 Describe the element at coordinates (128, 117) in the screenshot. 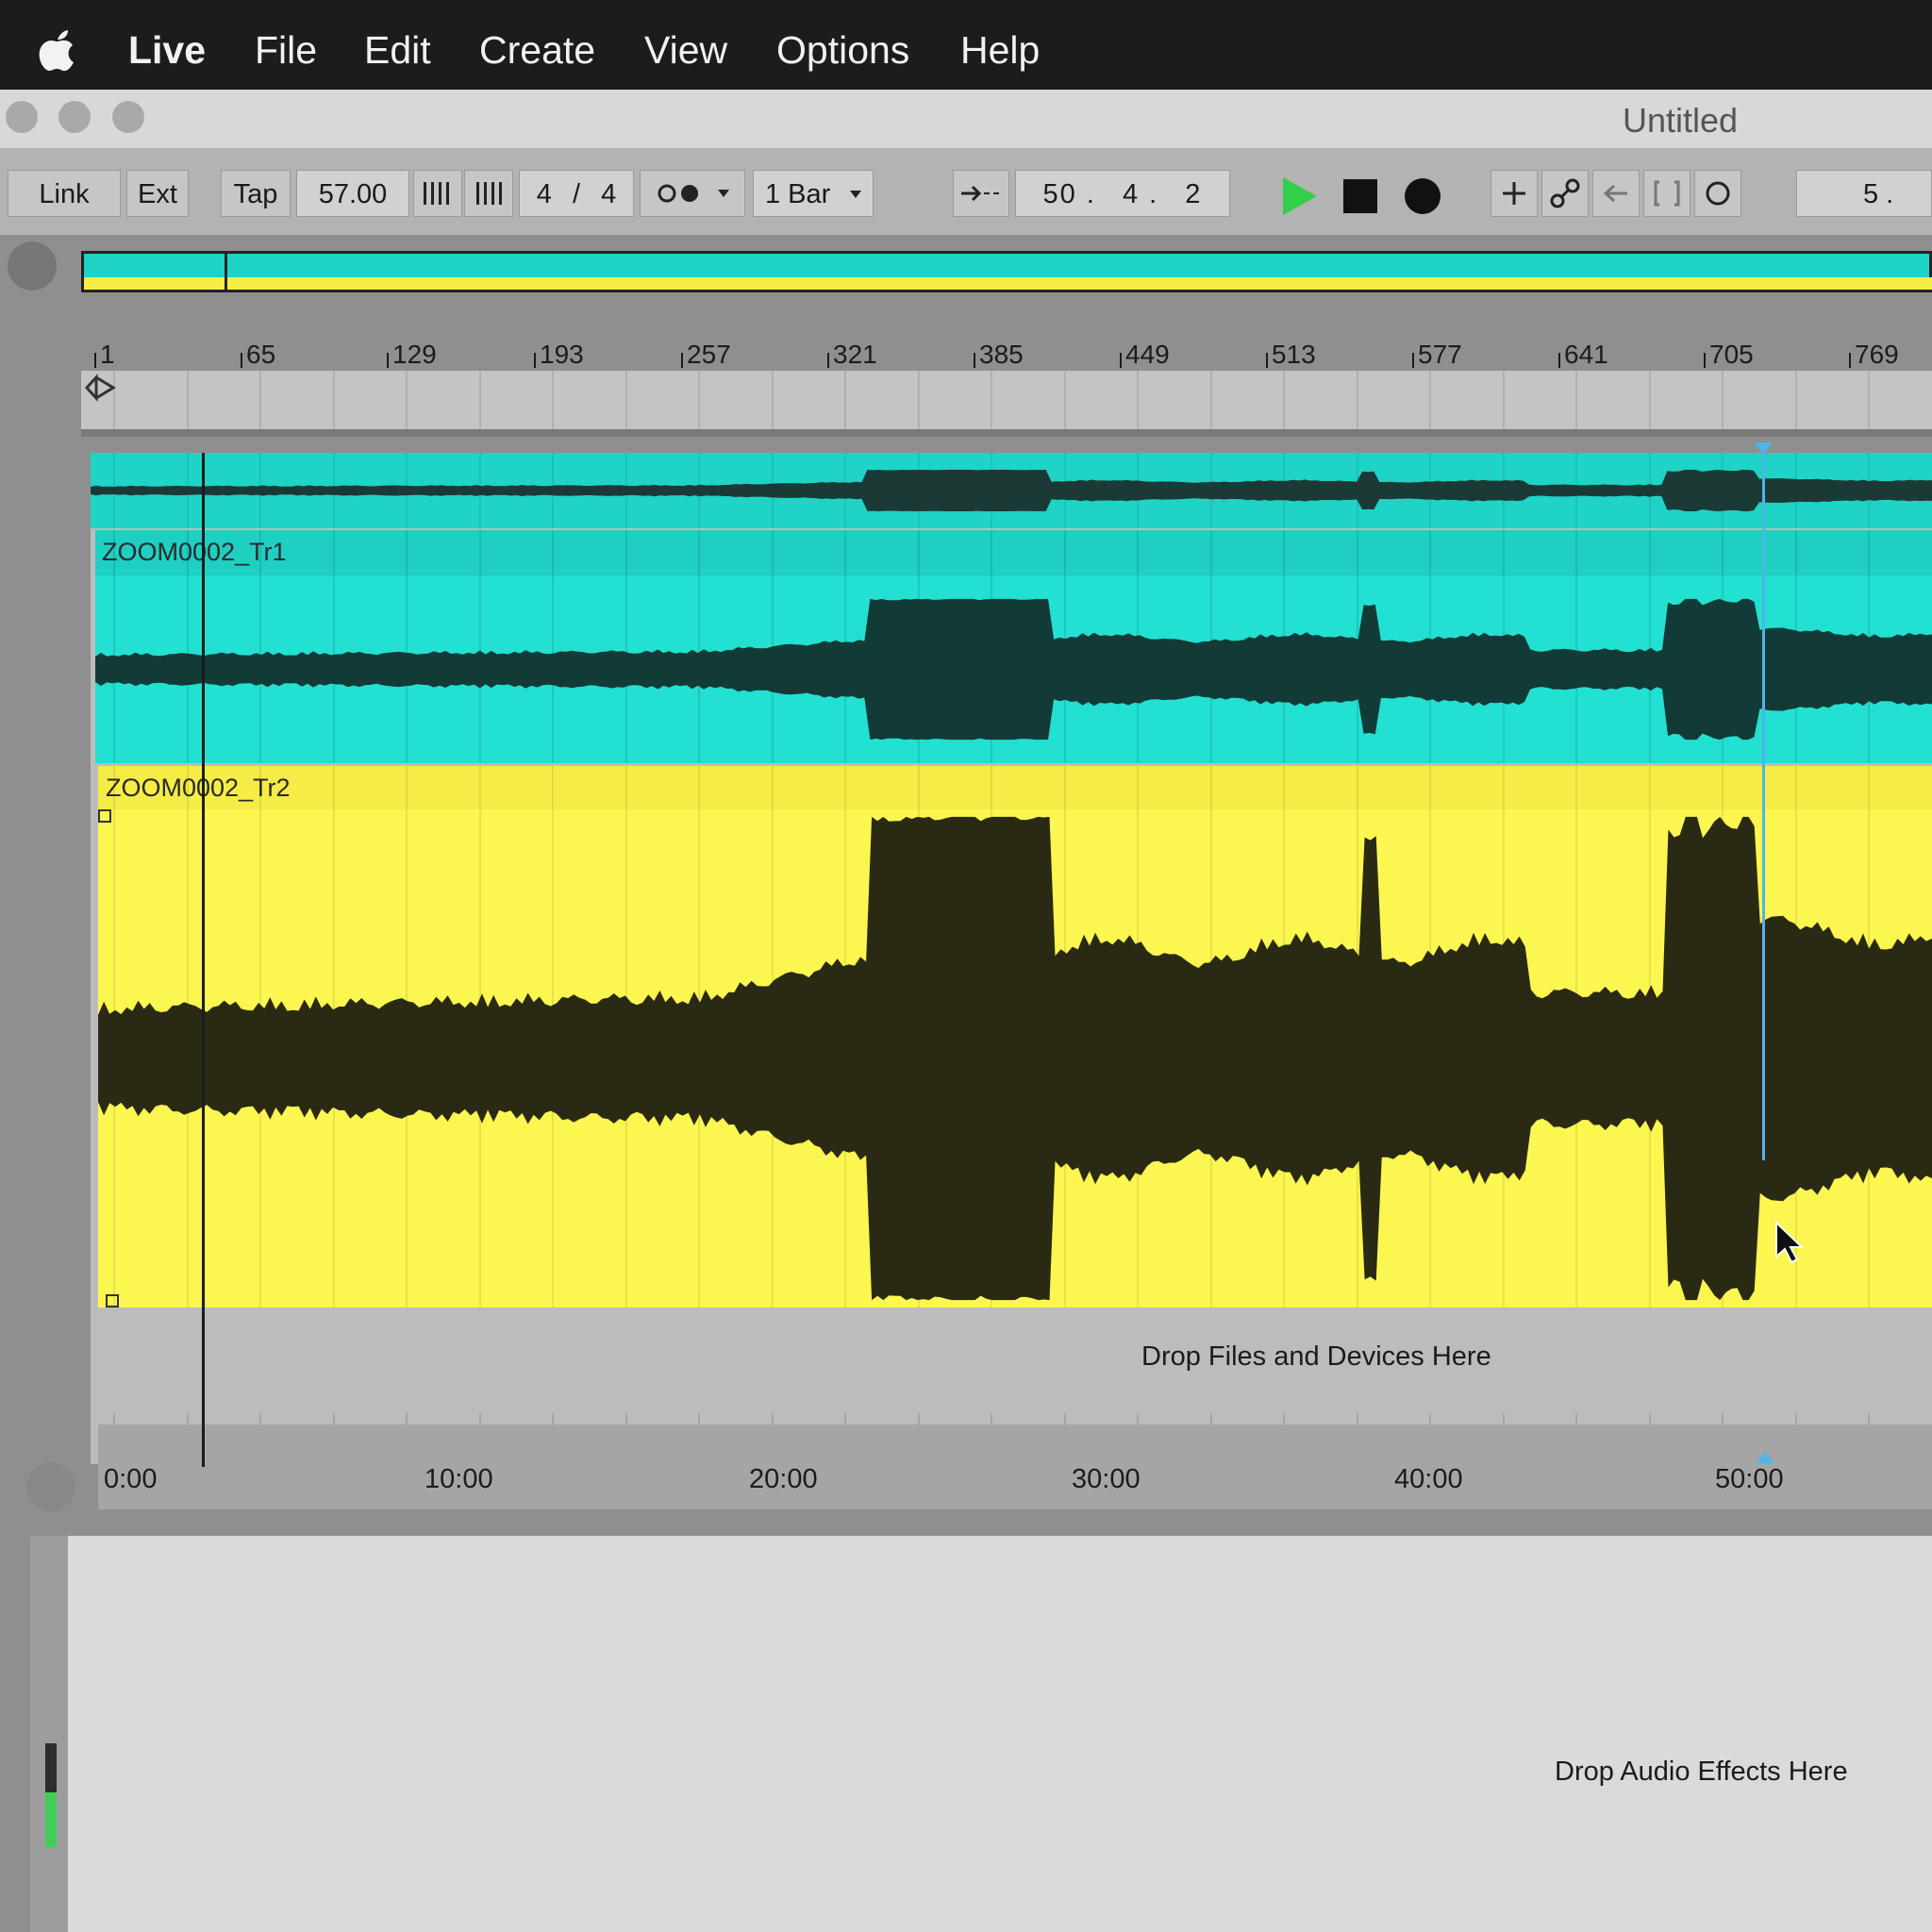

I see `zoom-window-button` at that location.